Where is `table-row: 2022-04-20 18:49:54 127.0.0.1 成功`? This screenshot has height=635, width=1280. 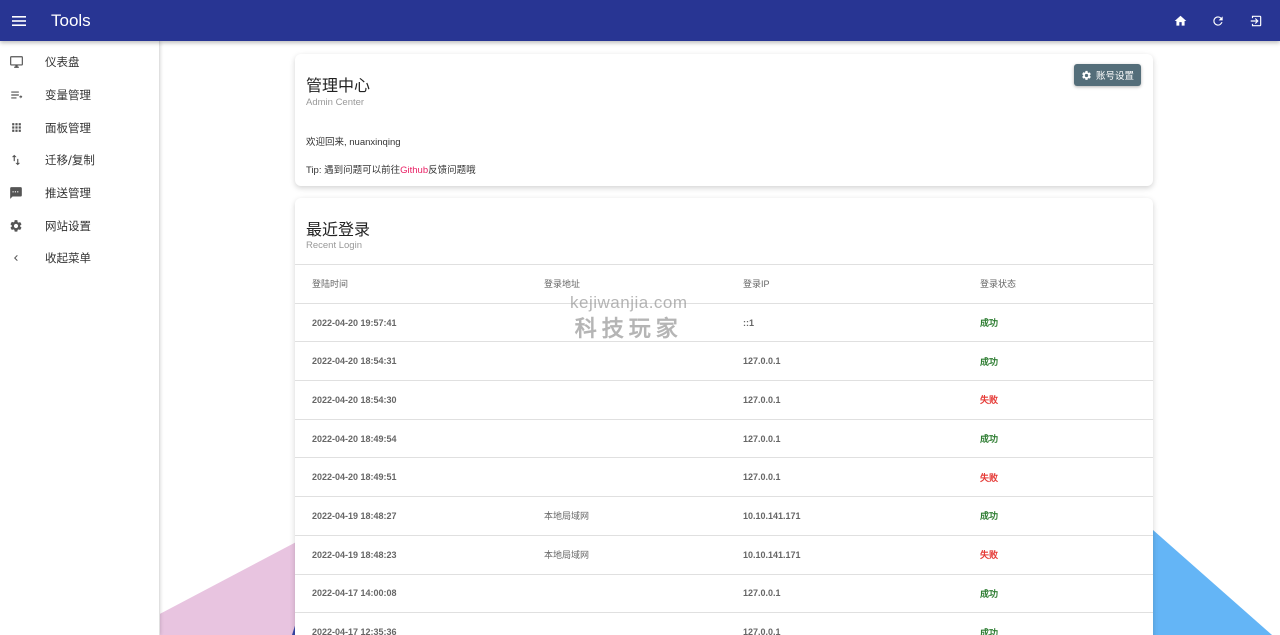 table-row: 2022-04-20 18:49:54 127.0.0.1 成功 is located at coordinates (724, 439).